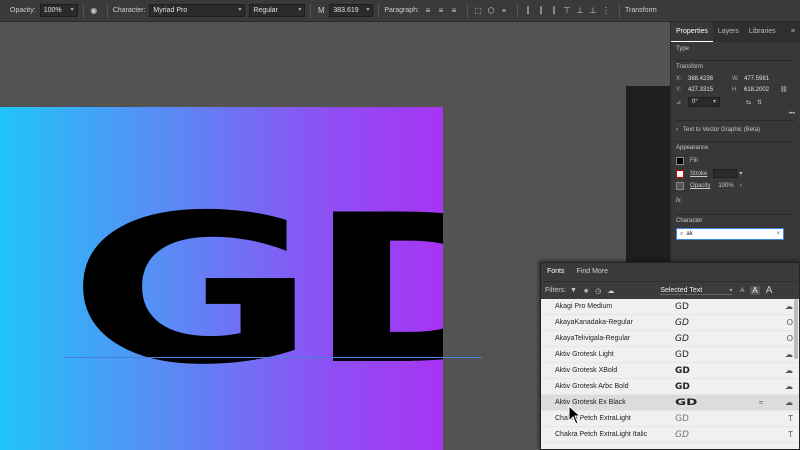 This screenshot has width=800, height=450. I want to click on scrollbar, so click(796, 329).